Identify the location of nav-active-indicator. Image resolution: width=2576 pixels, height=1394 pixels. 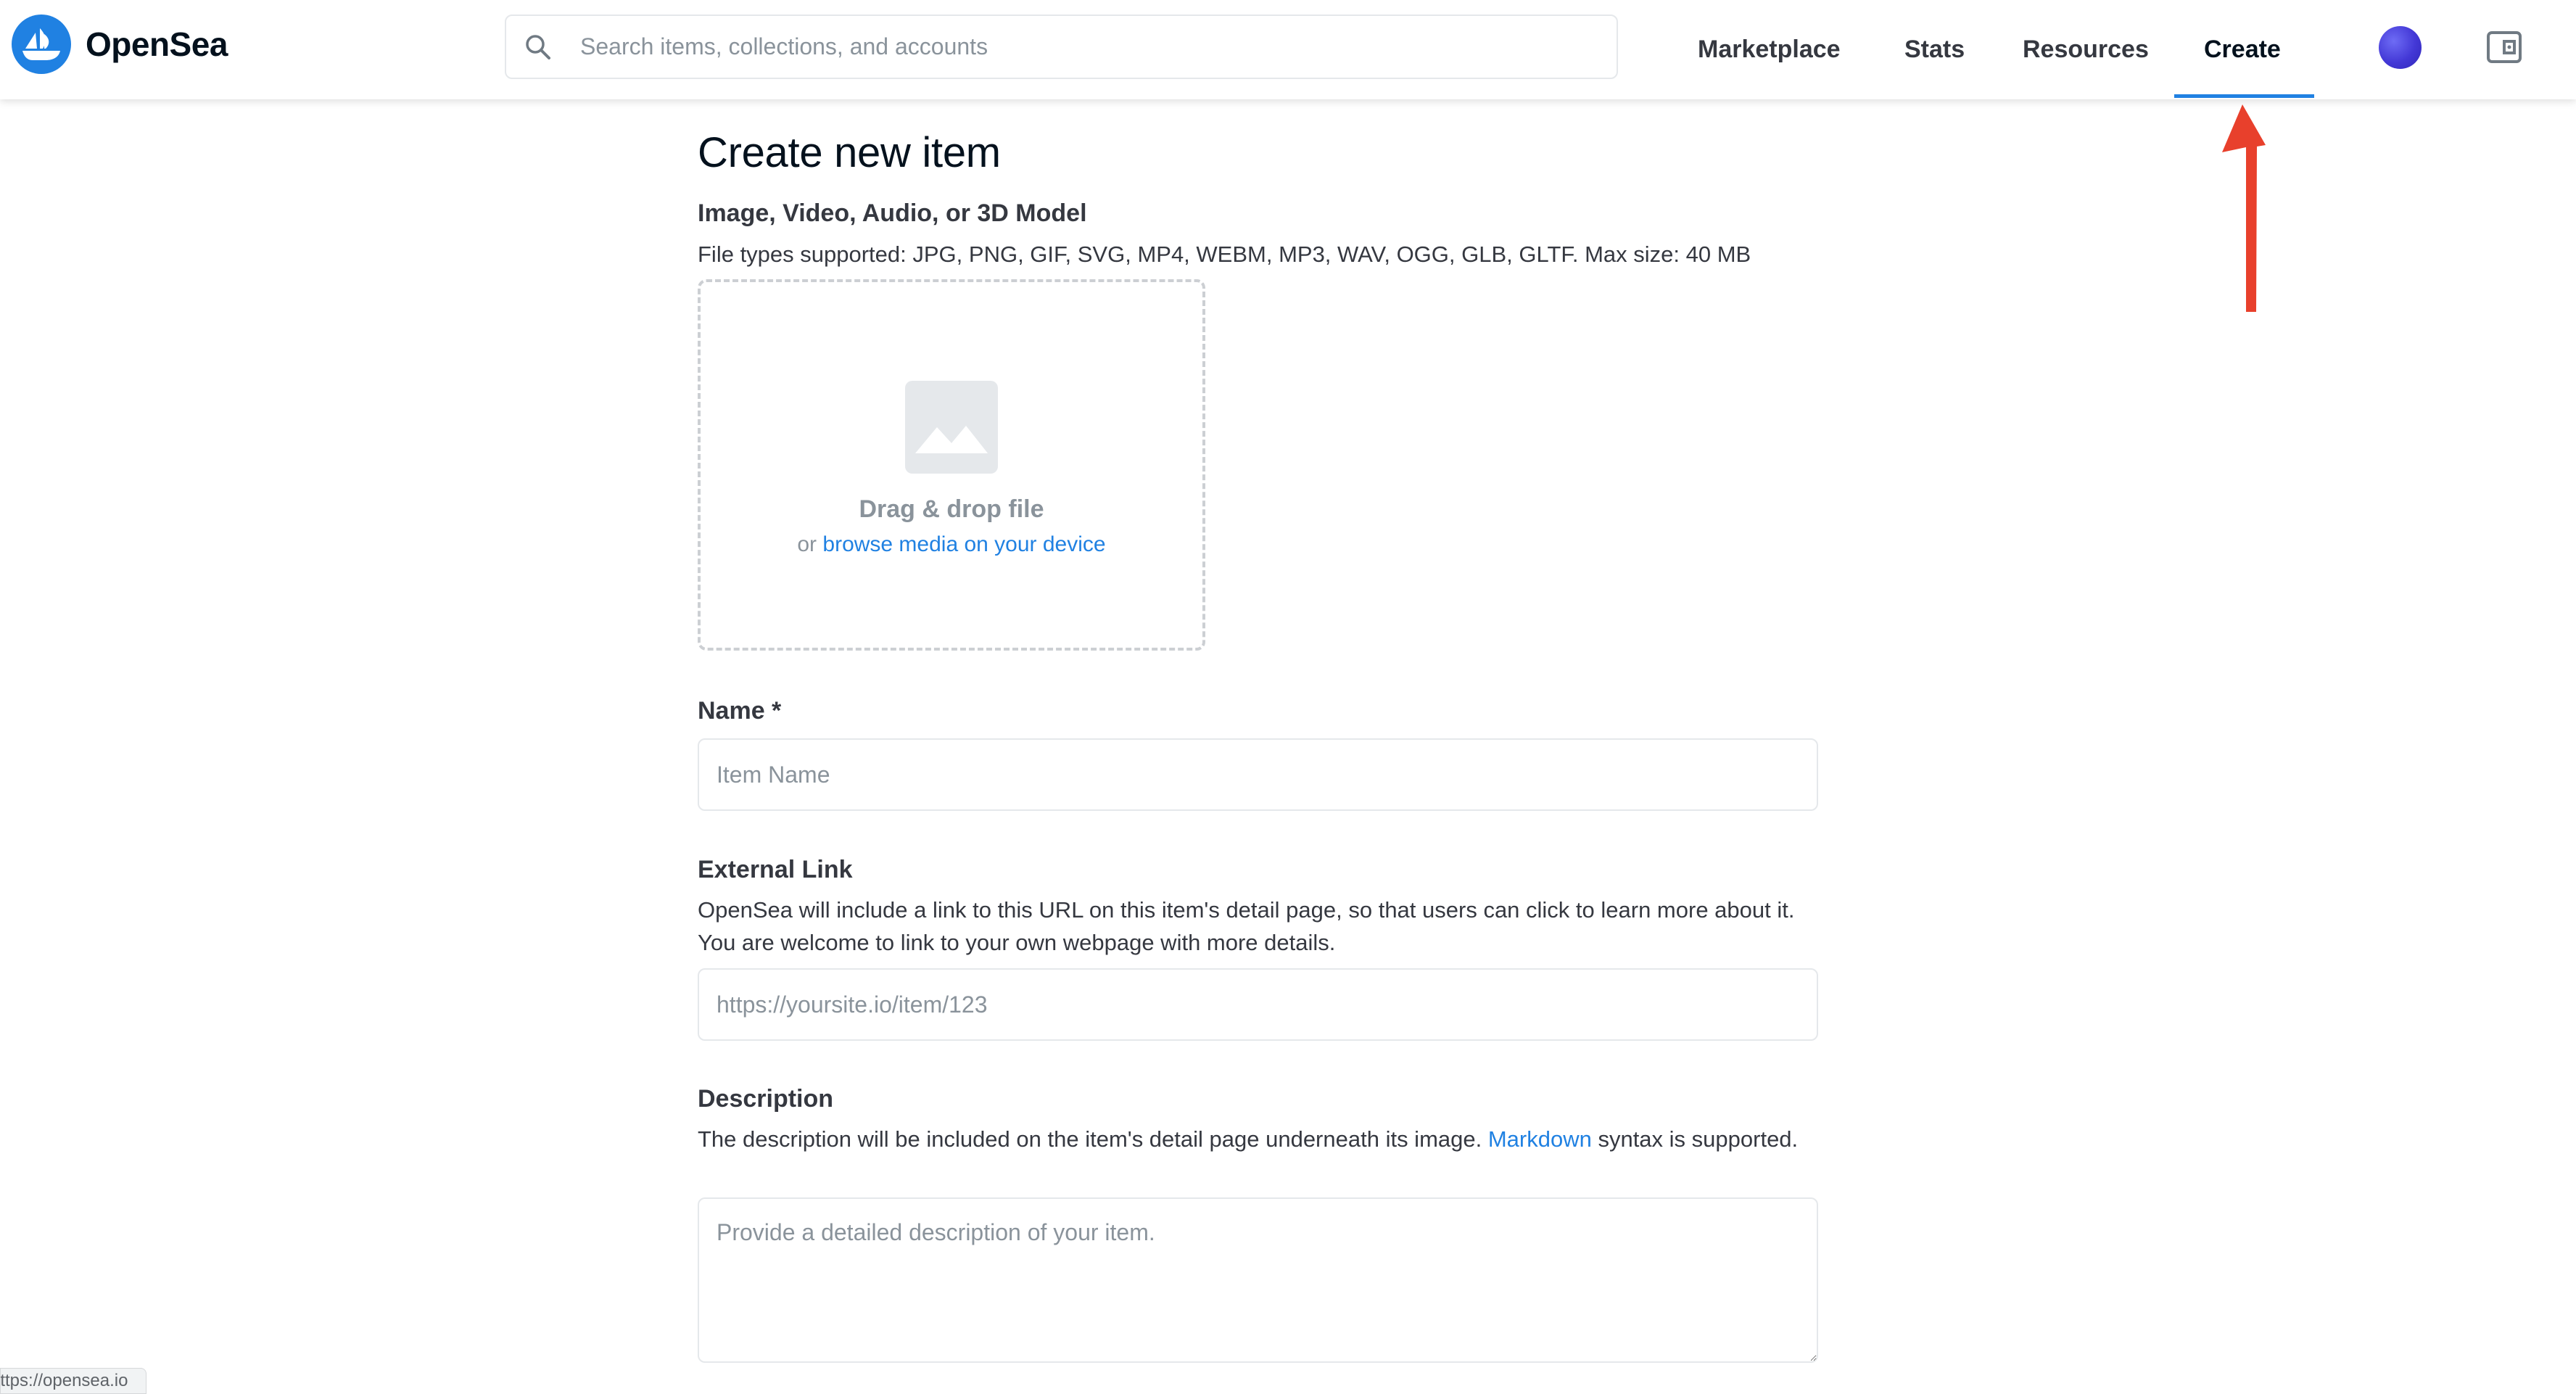
(2244, 96).